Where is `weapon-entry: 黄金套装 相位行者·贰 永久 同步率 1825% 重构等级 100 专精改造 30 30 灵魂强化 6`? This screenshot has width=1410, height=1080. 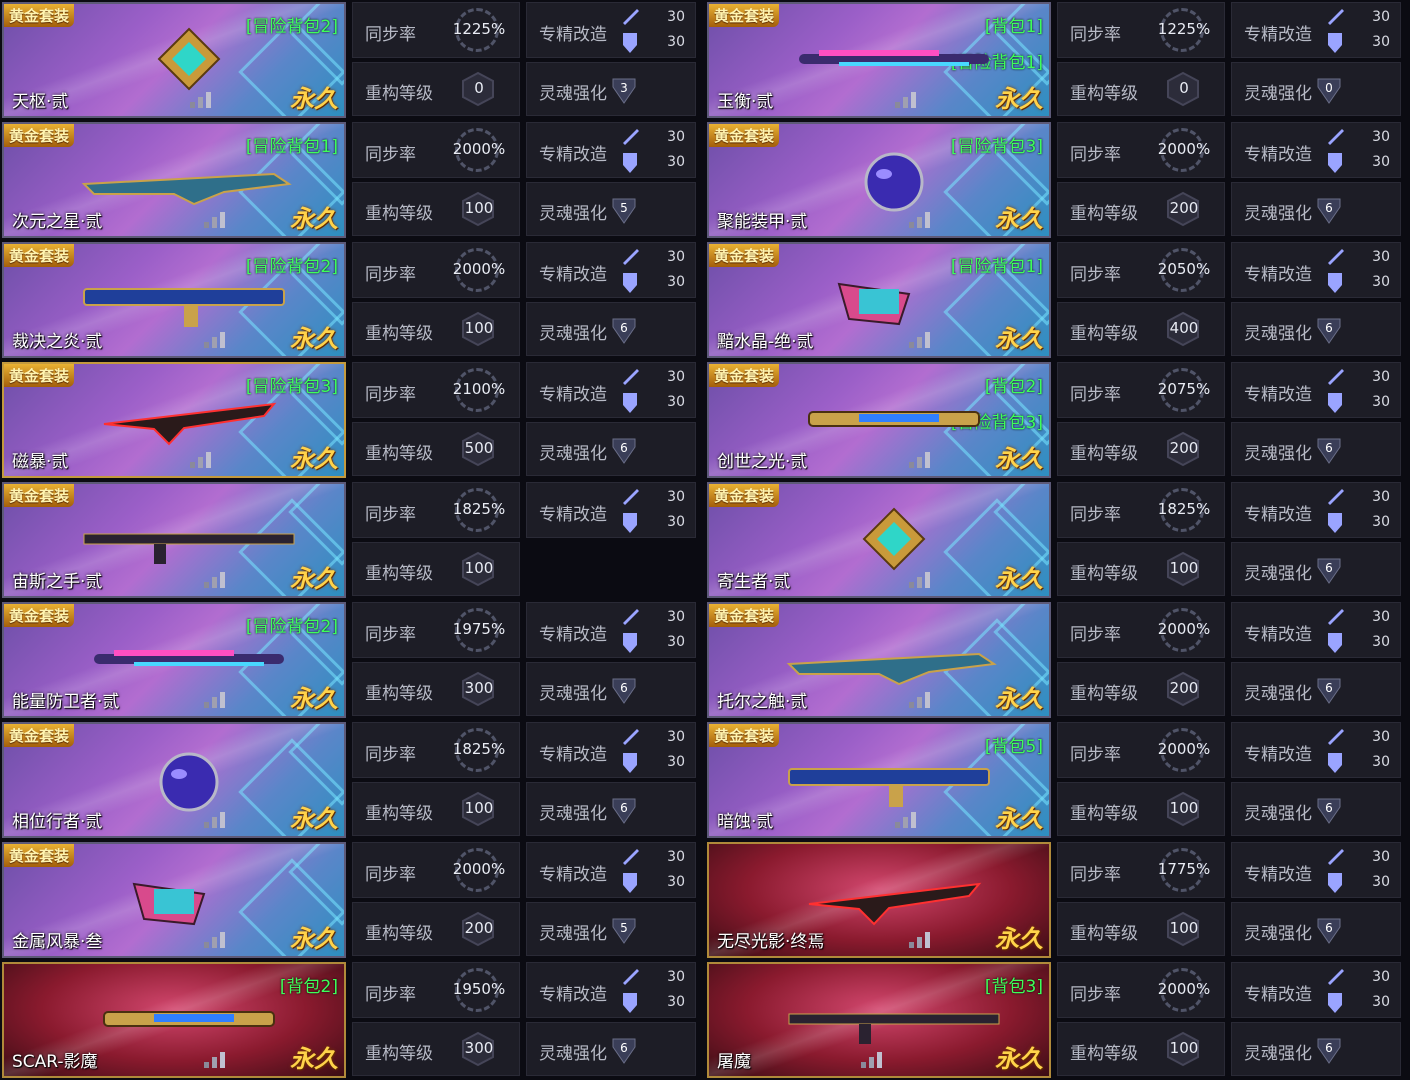
weapon-entry: 黄金套装 相位行者·贰 永久 同步率 1825% 重构等级 100 专精改造 30 30 灵魂强化 6 is located at coordinates (350, 780).